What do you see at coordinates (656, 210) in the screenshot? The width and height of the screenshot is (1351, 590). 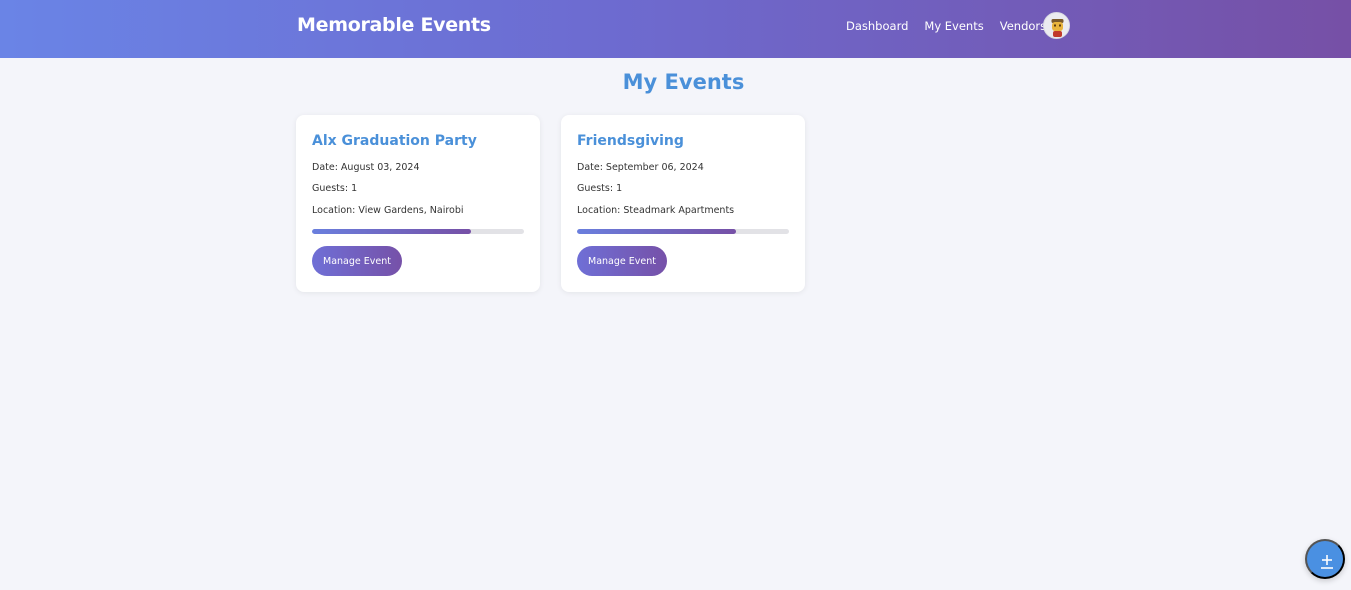 I see `event-location: Location: Steadmark Apartments` at bounding box center [656, 210].